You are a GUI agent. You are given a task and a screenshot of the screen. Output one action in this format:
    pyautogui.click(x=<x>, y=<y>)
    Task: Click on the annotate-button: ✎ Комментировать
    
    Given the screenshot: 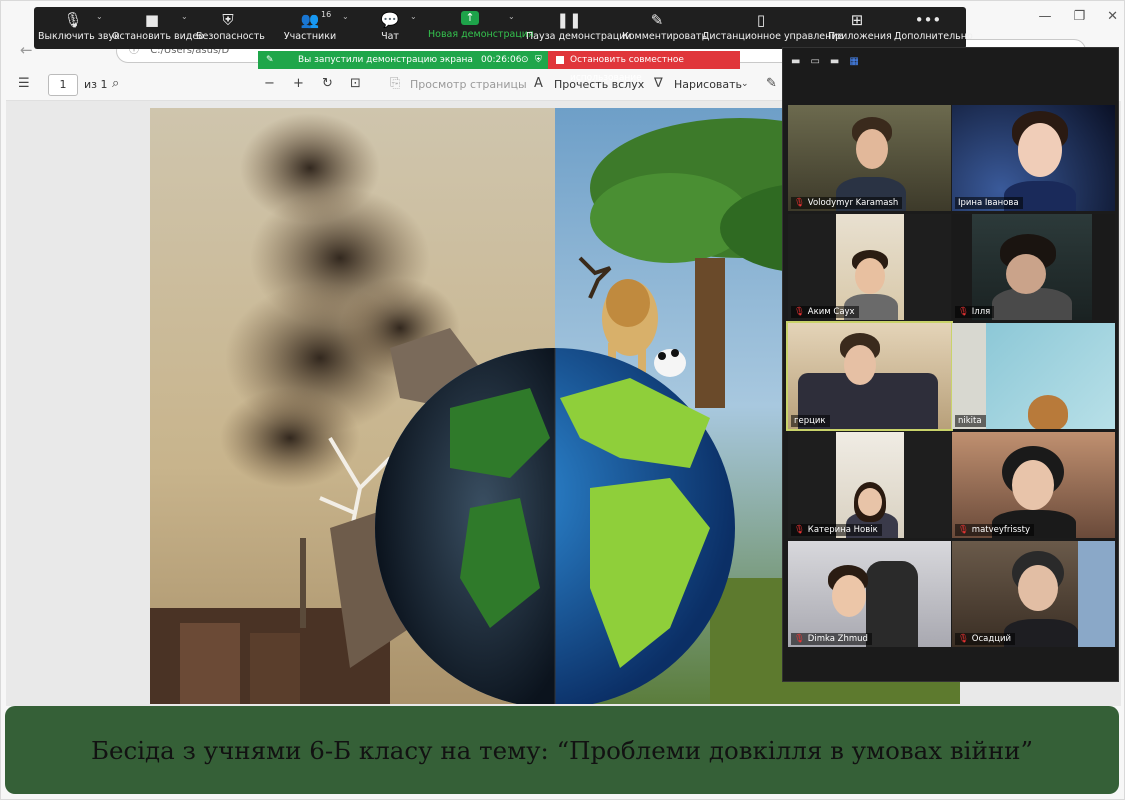 What is the action you would take?
    pyautogui.click(x=664, y=26)
    